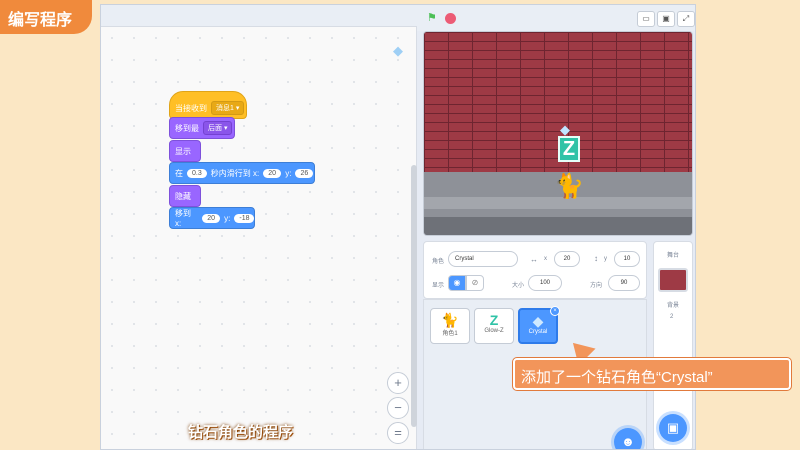 The width and height of the screenshot is (800, 450). Describe the element at coordinates (538, 332) in the screenshot. I see `sprite-thumb-label: Crystal` at that location.